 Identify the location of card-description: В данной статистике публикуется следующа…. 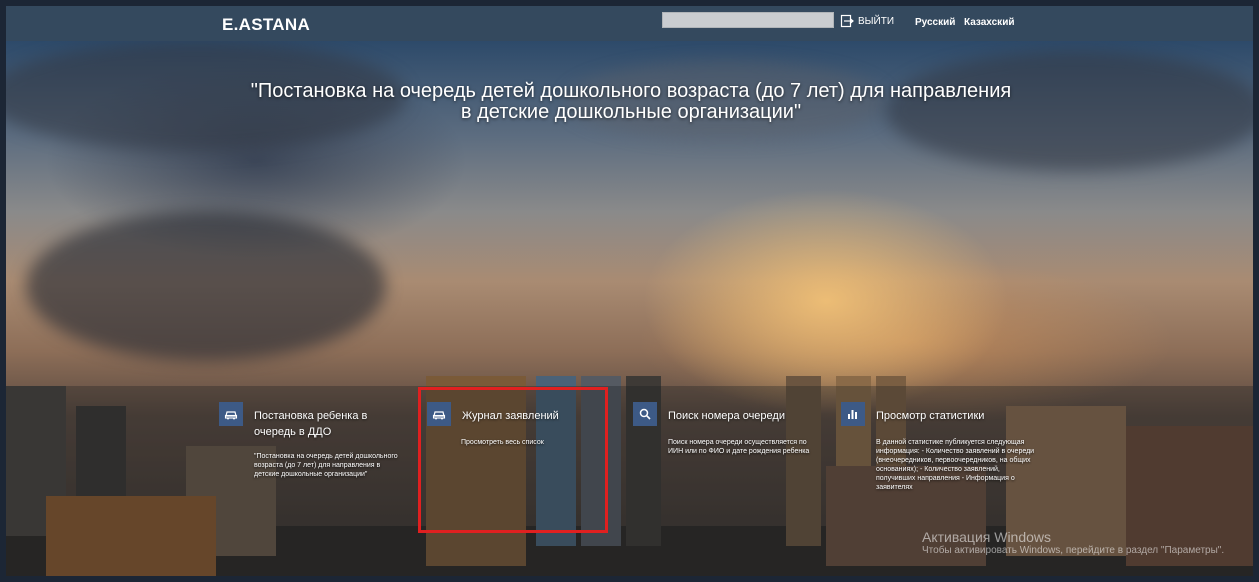
(955, 465).